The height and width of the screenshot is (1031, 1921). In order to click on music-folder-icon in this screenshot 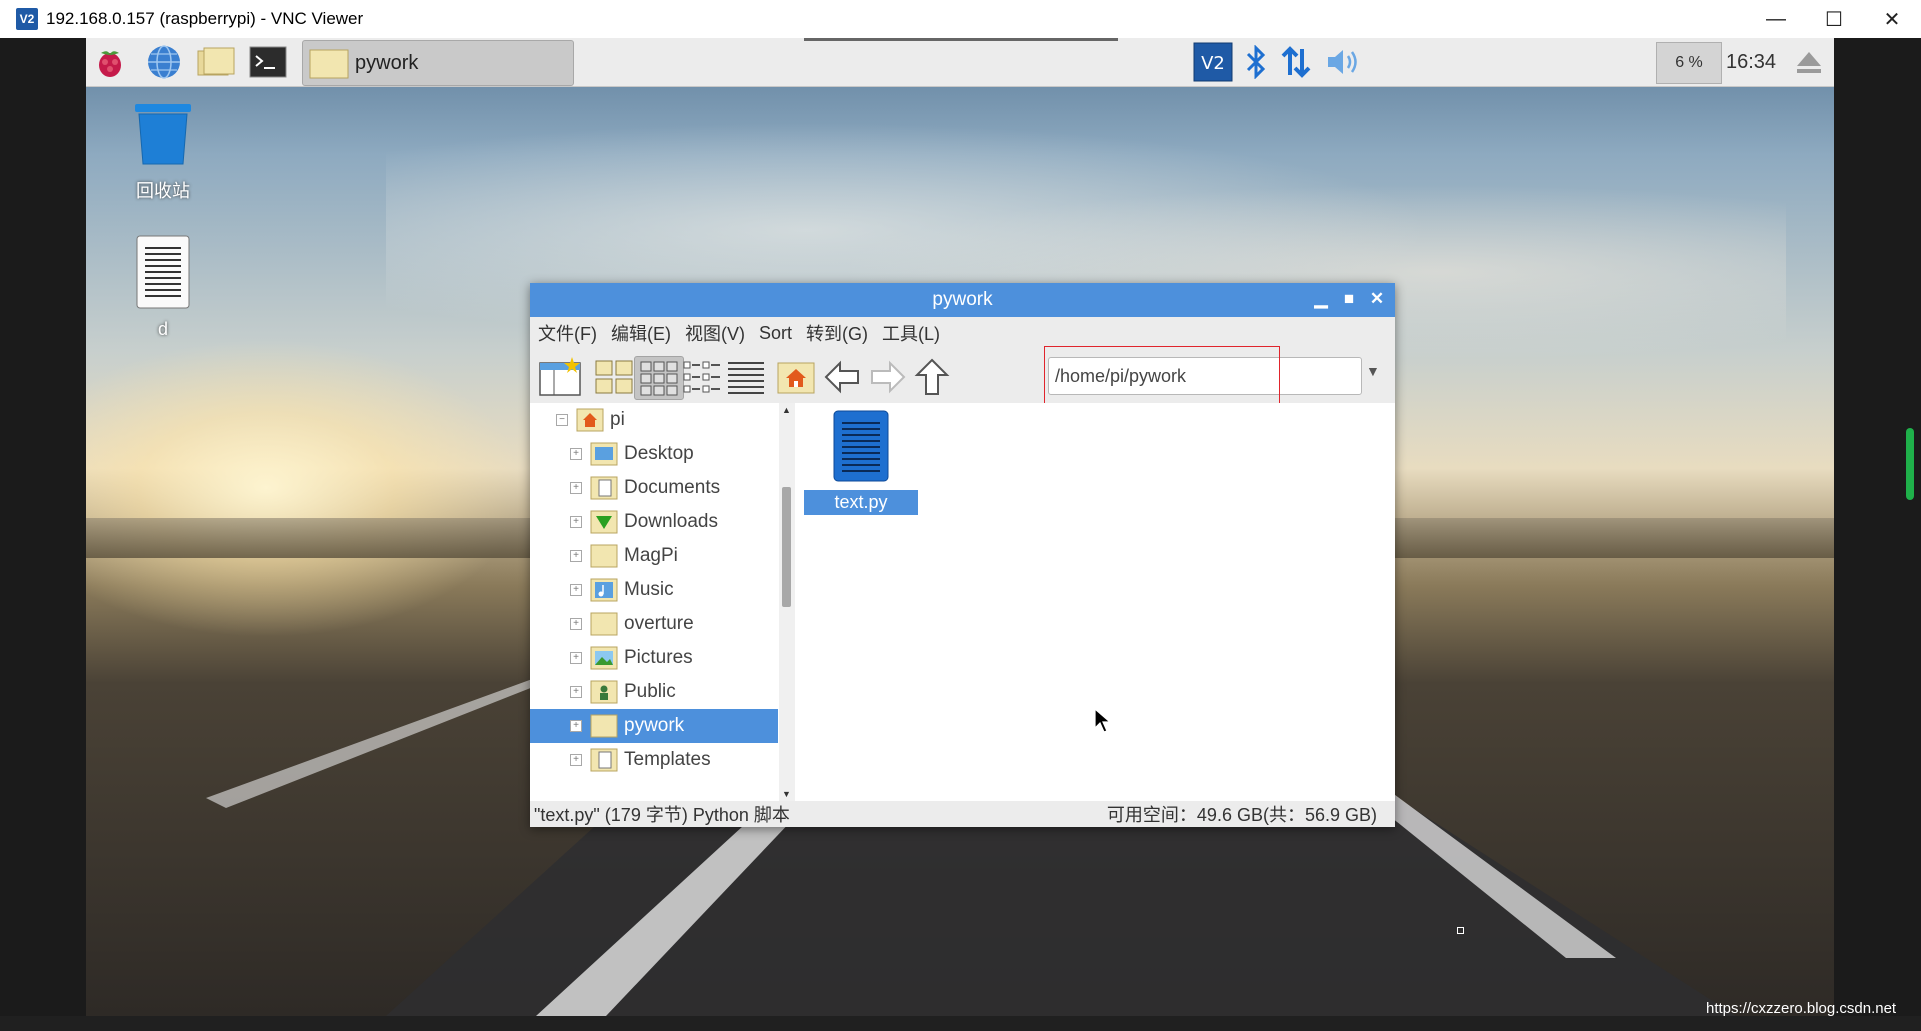, I will do `click(604, 590)`.